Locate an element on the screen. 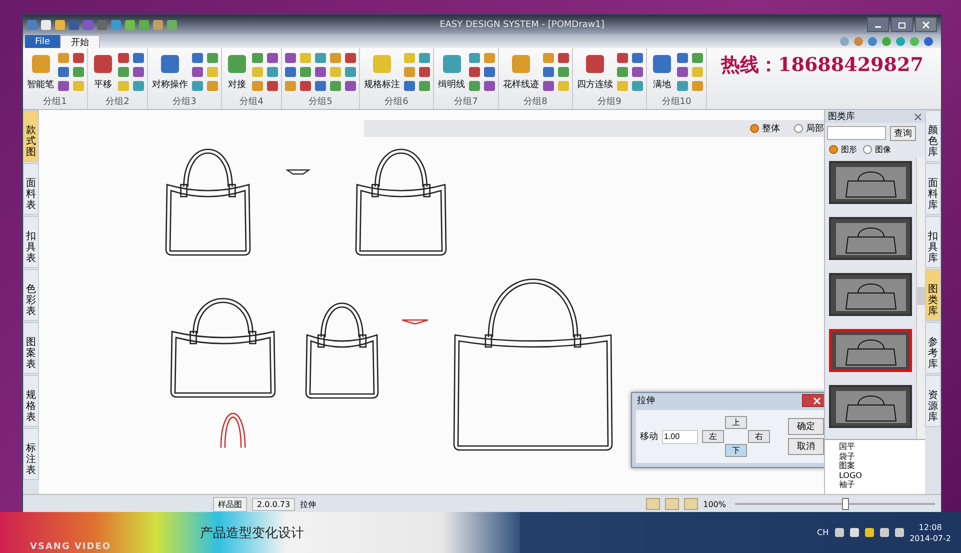  side-tab: 扣具库 is located at coordinates (933, 242).